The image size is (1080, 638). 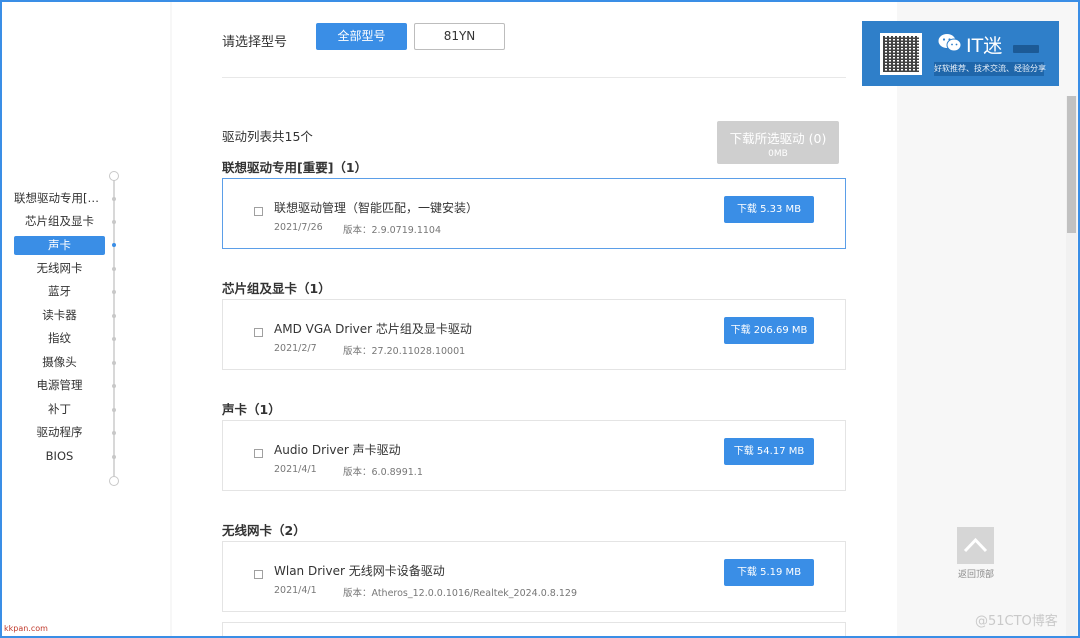 What do you see at coordinates (59, 315) in the screenshot?
I see `sidebar-item-card-reader: 读卡器` at bounding box center [59, 315].